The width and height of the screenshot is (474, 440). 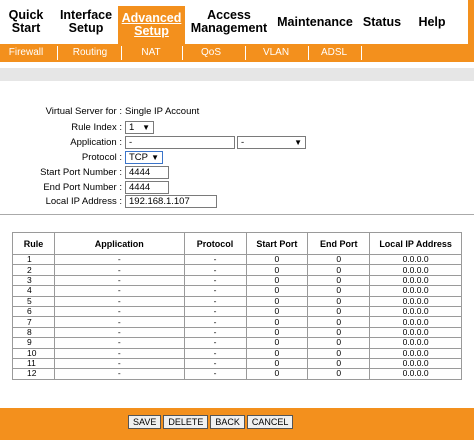 I want to click on table-row: 7- -0 0 0.0.0.0, so click(x=237, y=322).